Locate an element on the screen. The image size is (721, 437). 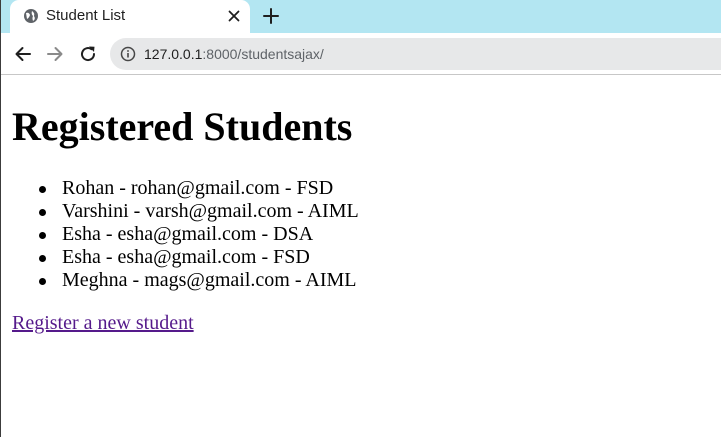
student-text: Meghna - mags@gmail.com - AIML is located at coordinates (209, 280).